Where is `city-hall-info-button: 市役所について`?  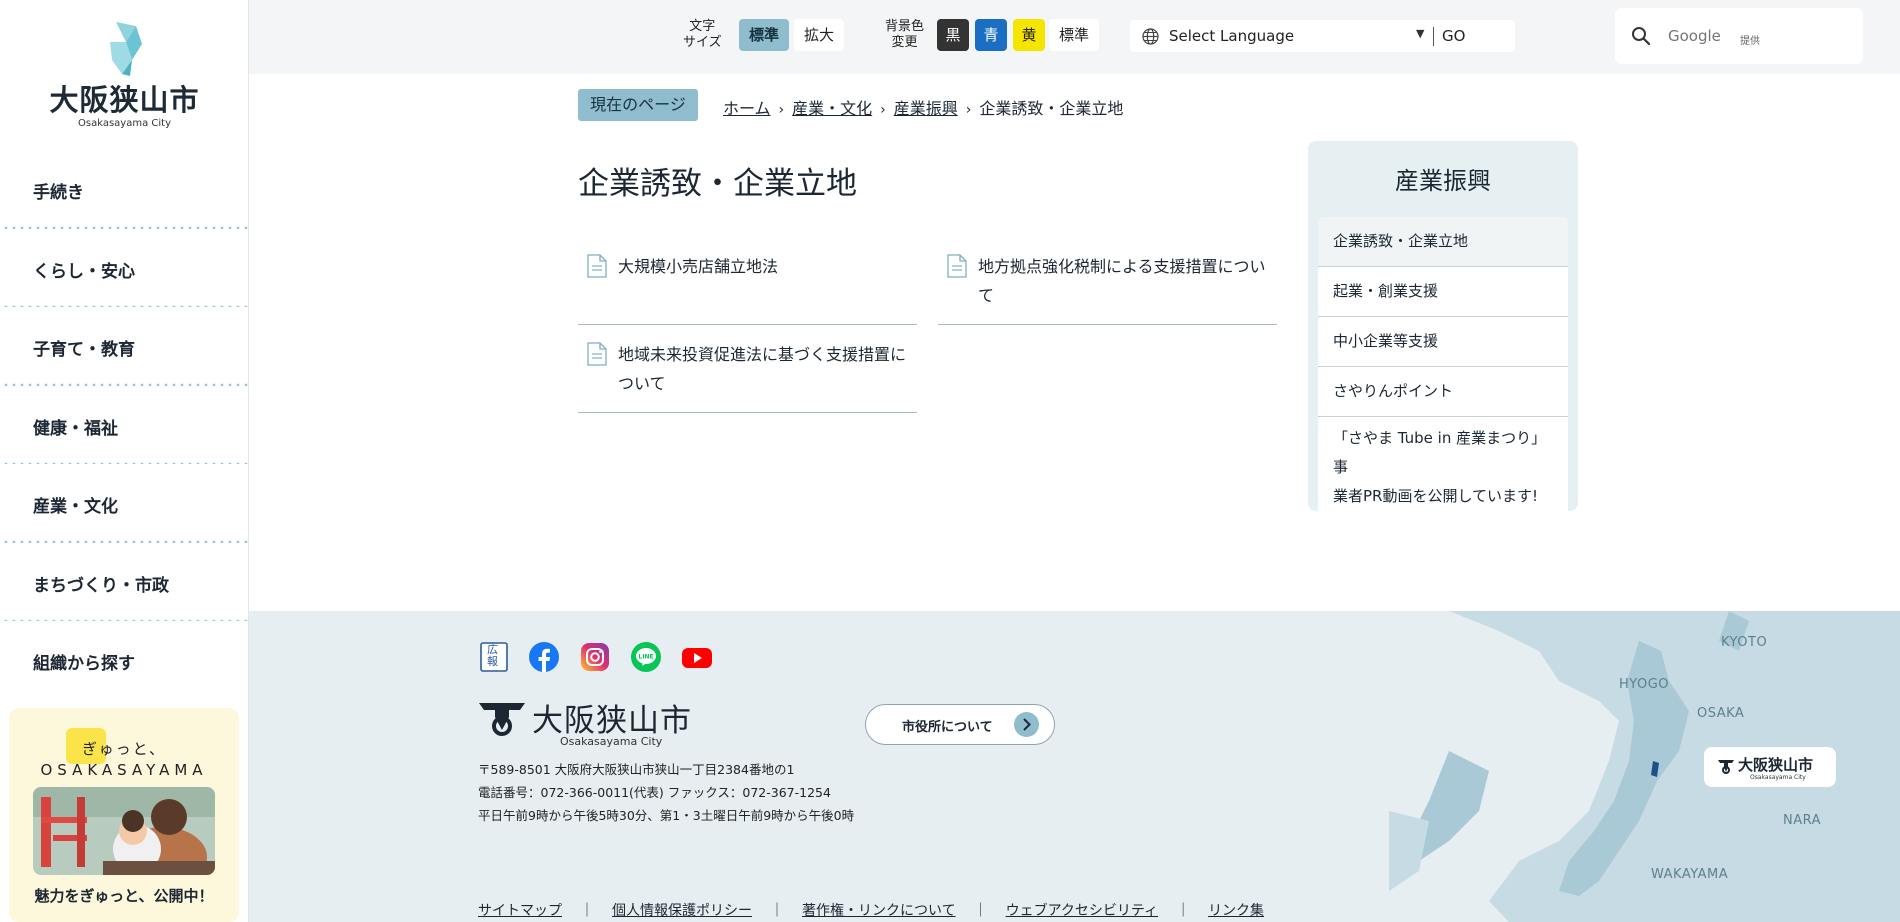
city-hall-info-button: 市役所について is located at coordinates (960, 724).